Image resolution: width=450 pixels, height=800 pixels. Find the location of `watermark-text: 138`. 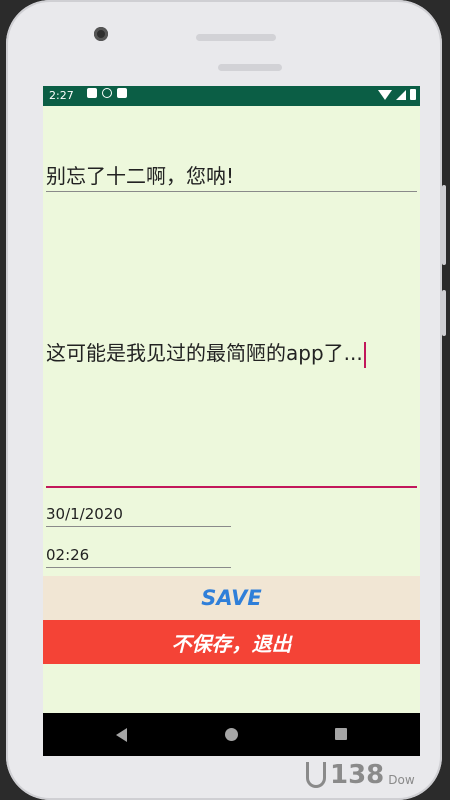

watermark-text: 138 is located at coordinates (357, 775).